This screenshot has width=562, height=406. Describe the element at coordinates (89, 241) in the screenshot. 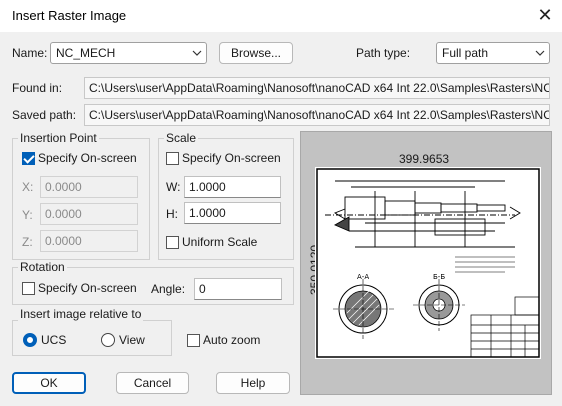

I see `z-input: 0.0000` at that location.